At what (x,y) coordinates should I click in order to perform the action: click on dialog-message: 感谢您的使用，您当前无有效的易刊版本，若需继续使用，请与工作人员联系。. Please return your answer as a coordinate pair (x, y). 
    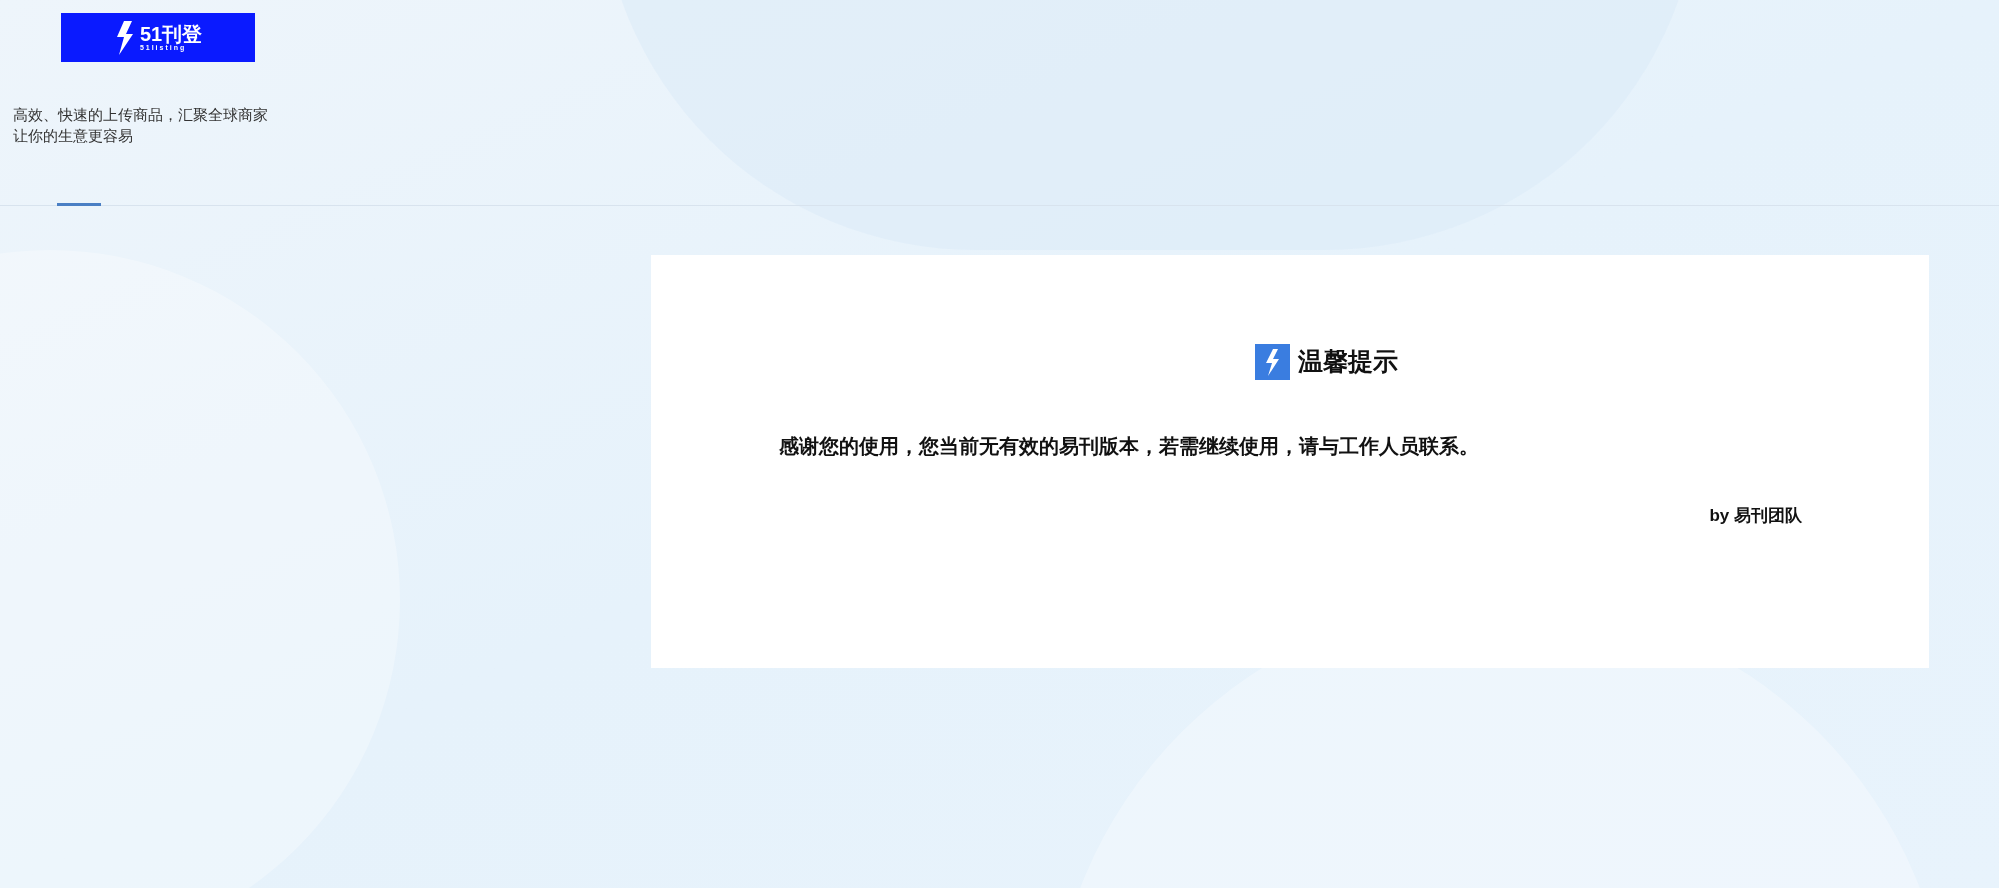
    Looking at the image, I should click on (1129, 446).